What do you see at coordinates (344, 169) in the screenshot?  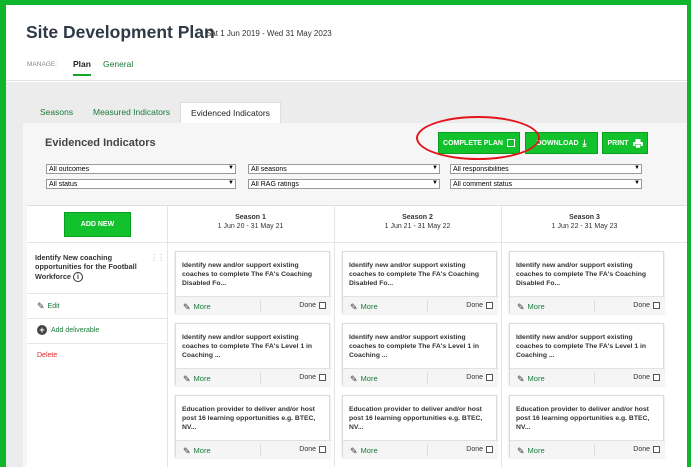 I see `filter-seasons: All seasons` at bounding box center [344, 169].